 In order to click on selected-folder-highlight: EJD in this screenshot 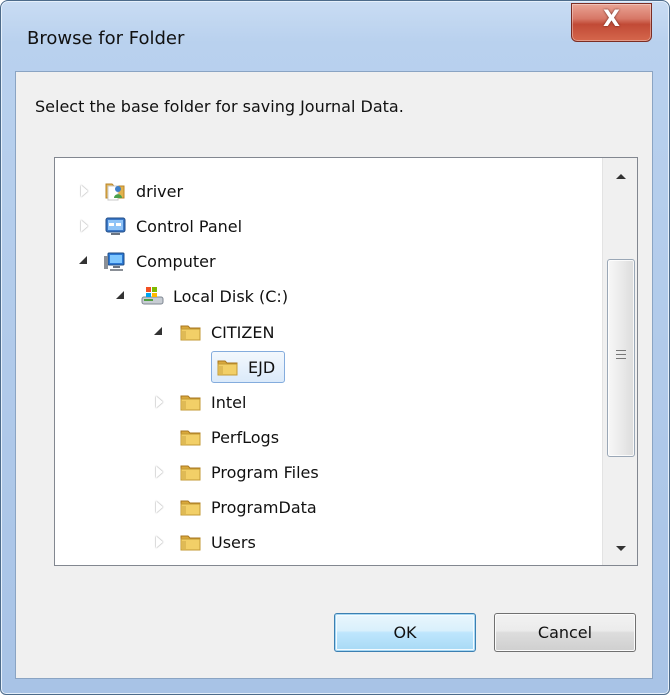, I will do `click(248, 367)`.